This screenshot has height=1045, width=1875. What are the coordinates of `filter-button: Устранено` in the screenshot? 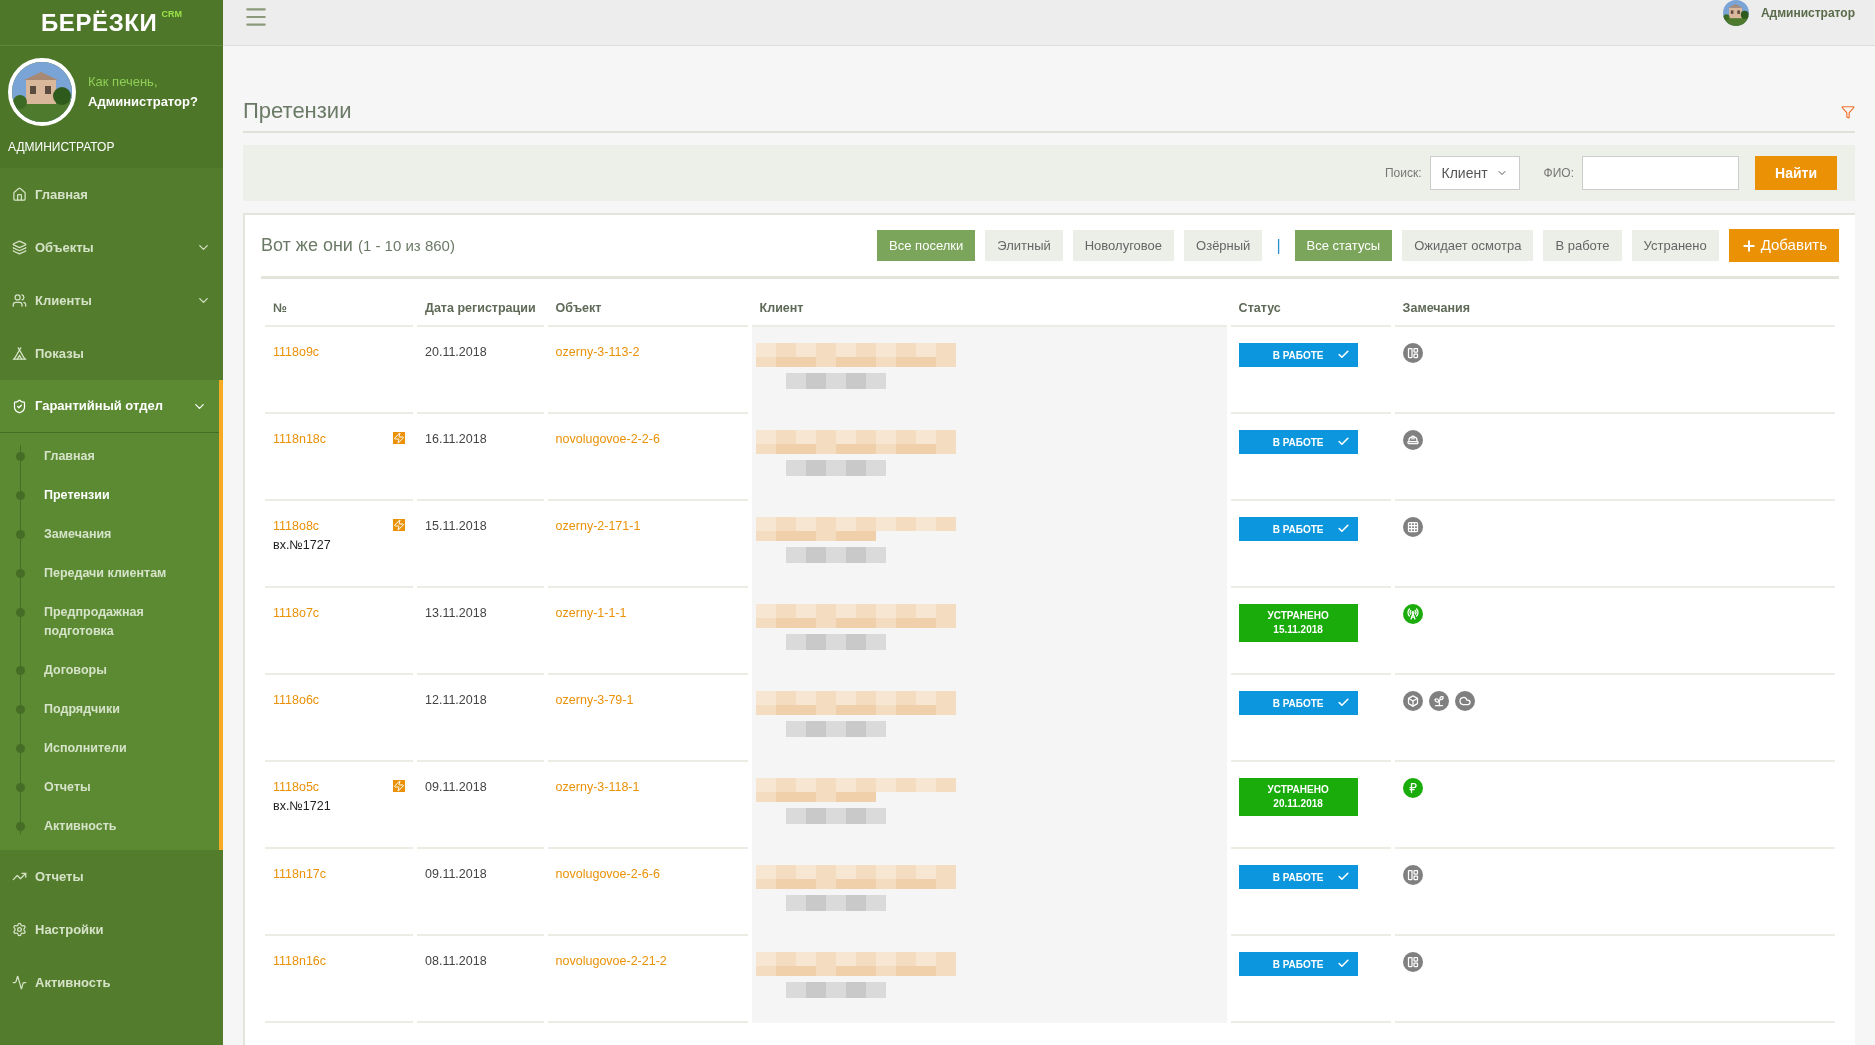 It's located at (1675, 245).